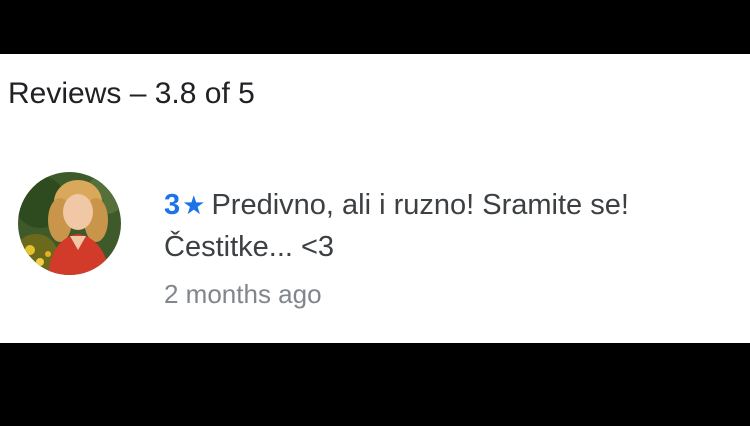 This screenshot has width=750, height=426. Describe the element at coordinates (131, 93) in the screenshot. I see `reviews-heading: Reviews – 3.8 of 5` at that location.